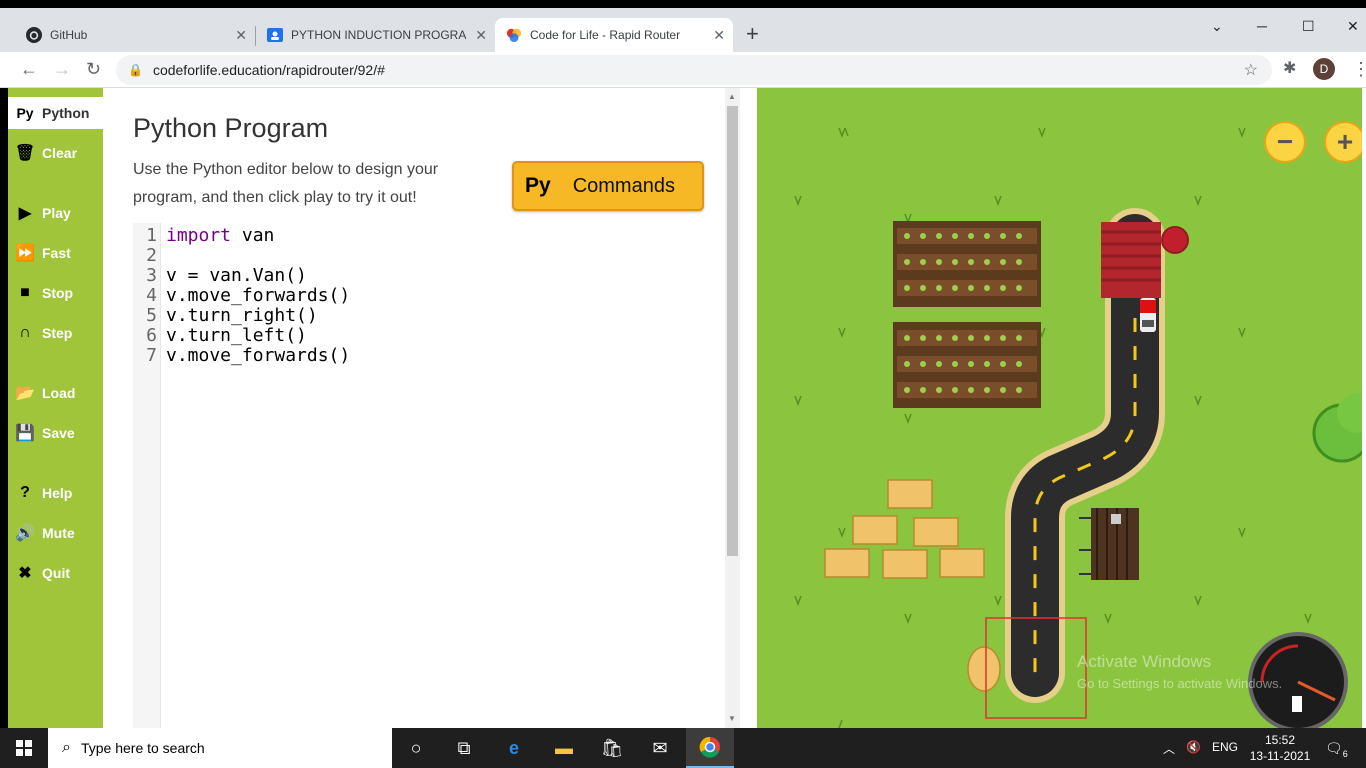 The width and height of the screenshot is (1366, 768). What do you see at coordinates (151, 255) in the screenshot?
I see `line-number: 2` at bounding box center [151, 255].